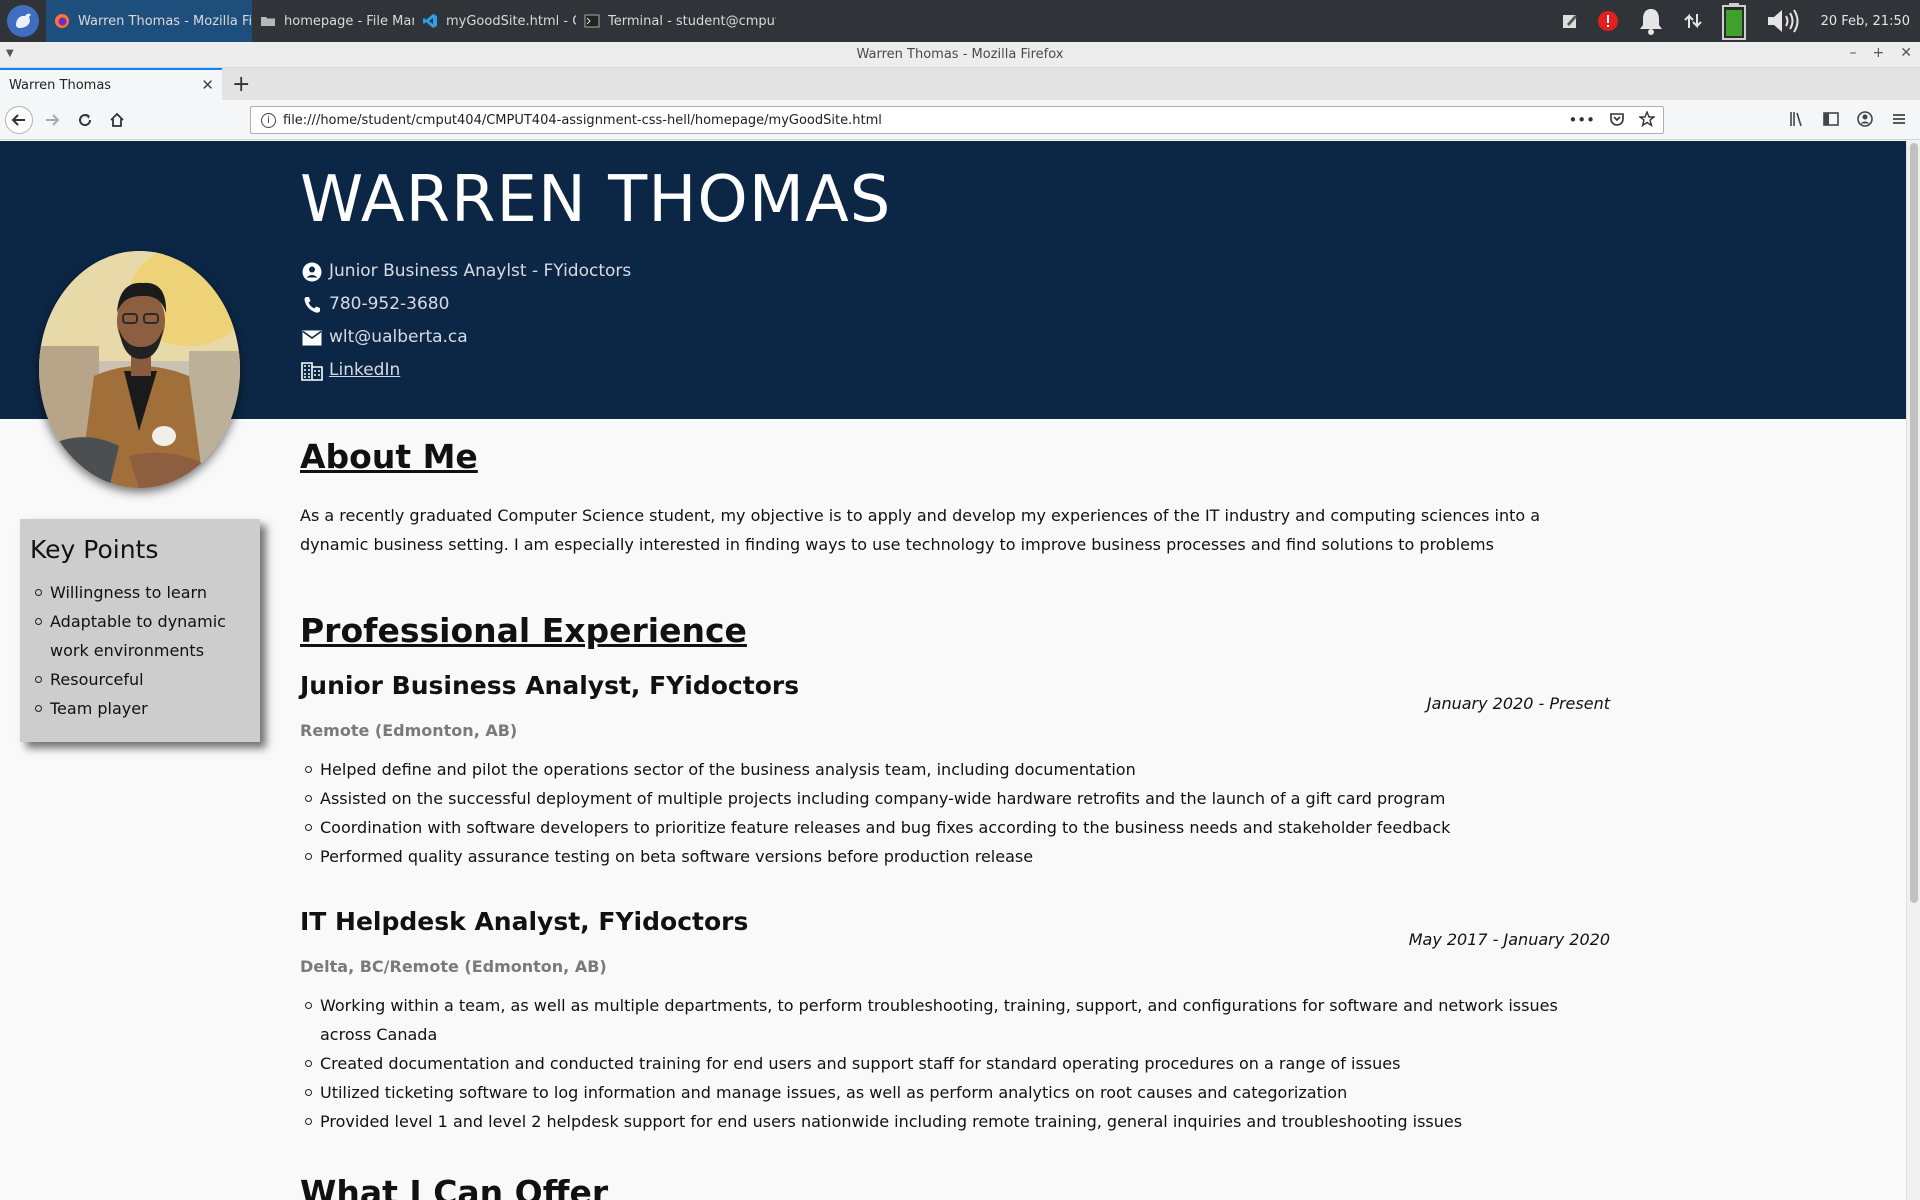 This screenshot has width=1920, height=1200. I want to click on list-item: Adaptable to dynamic work environments, so click(140, 636).